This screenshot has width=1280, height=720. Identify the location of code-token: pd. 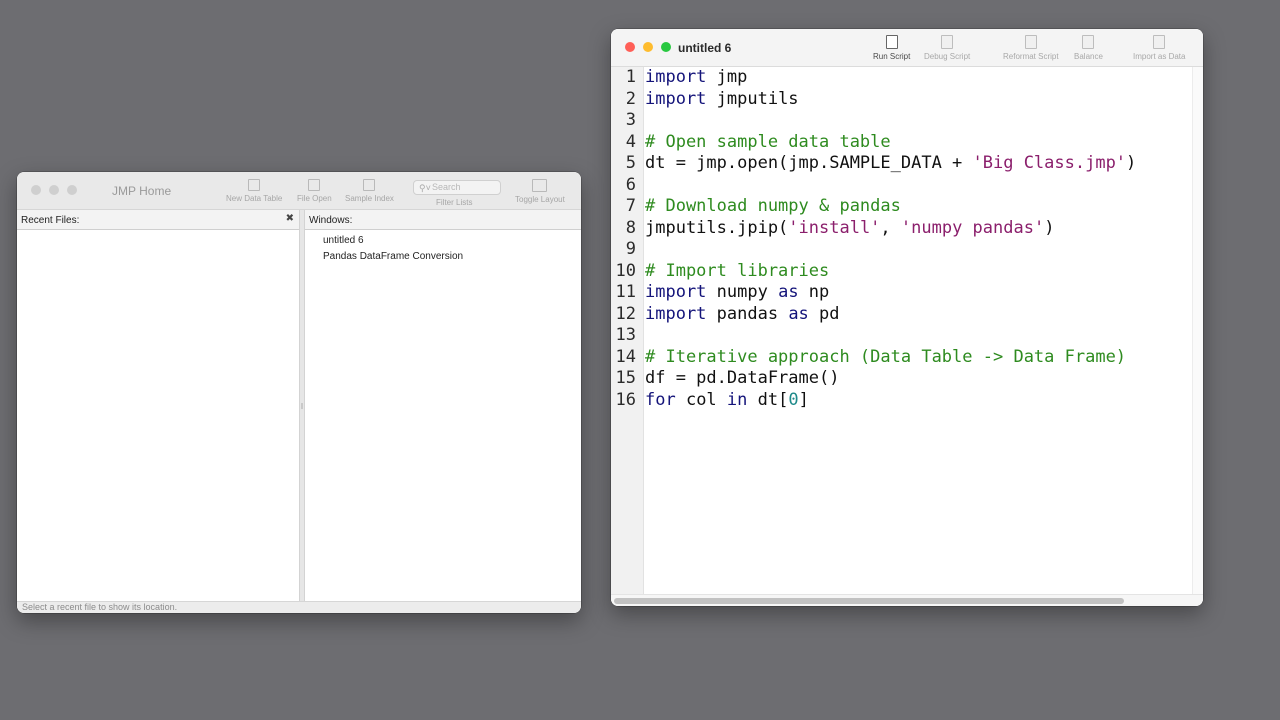
(824, 313).